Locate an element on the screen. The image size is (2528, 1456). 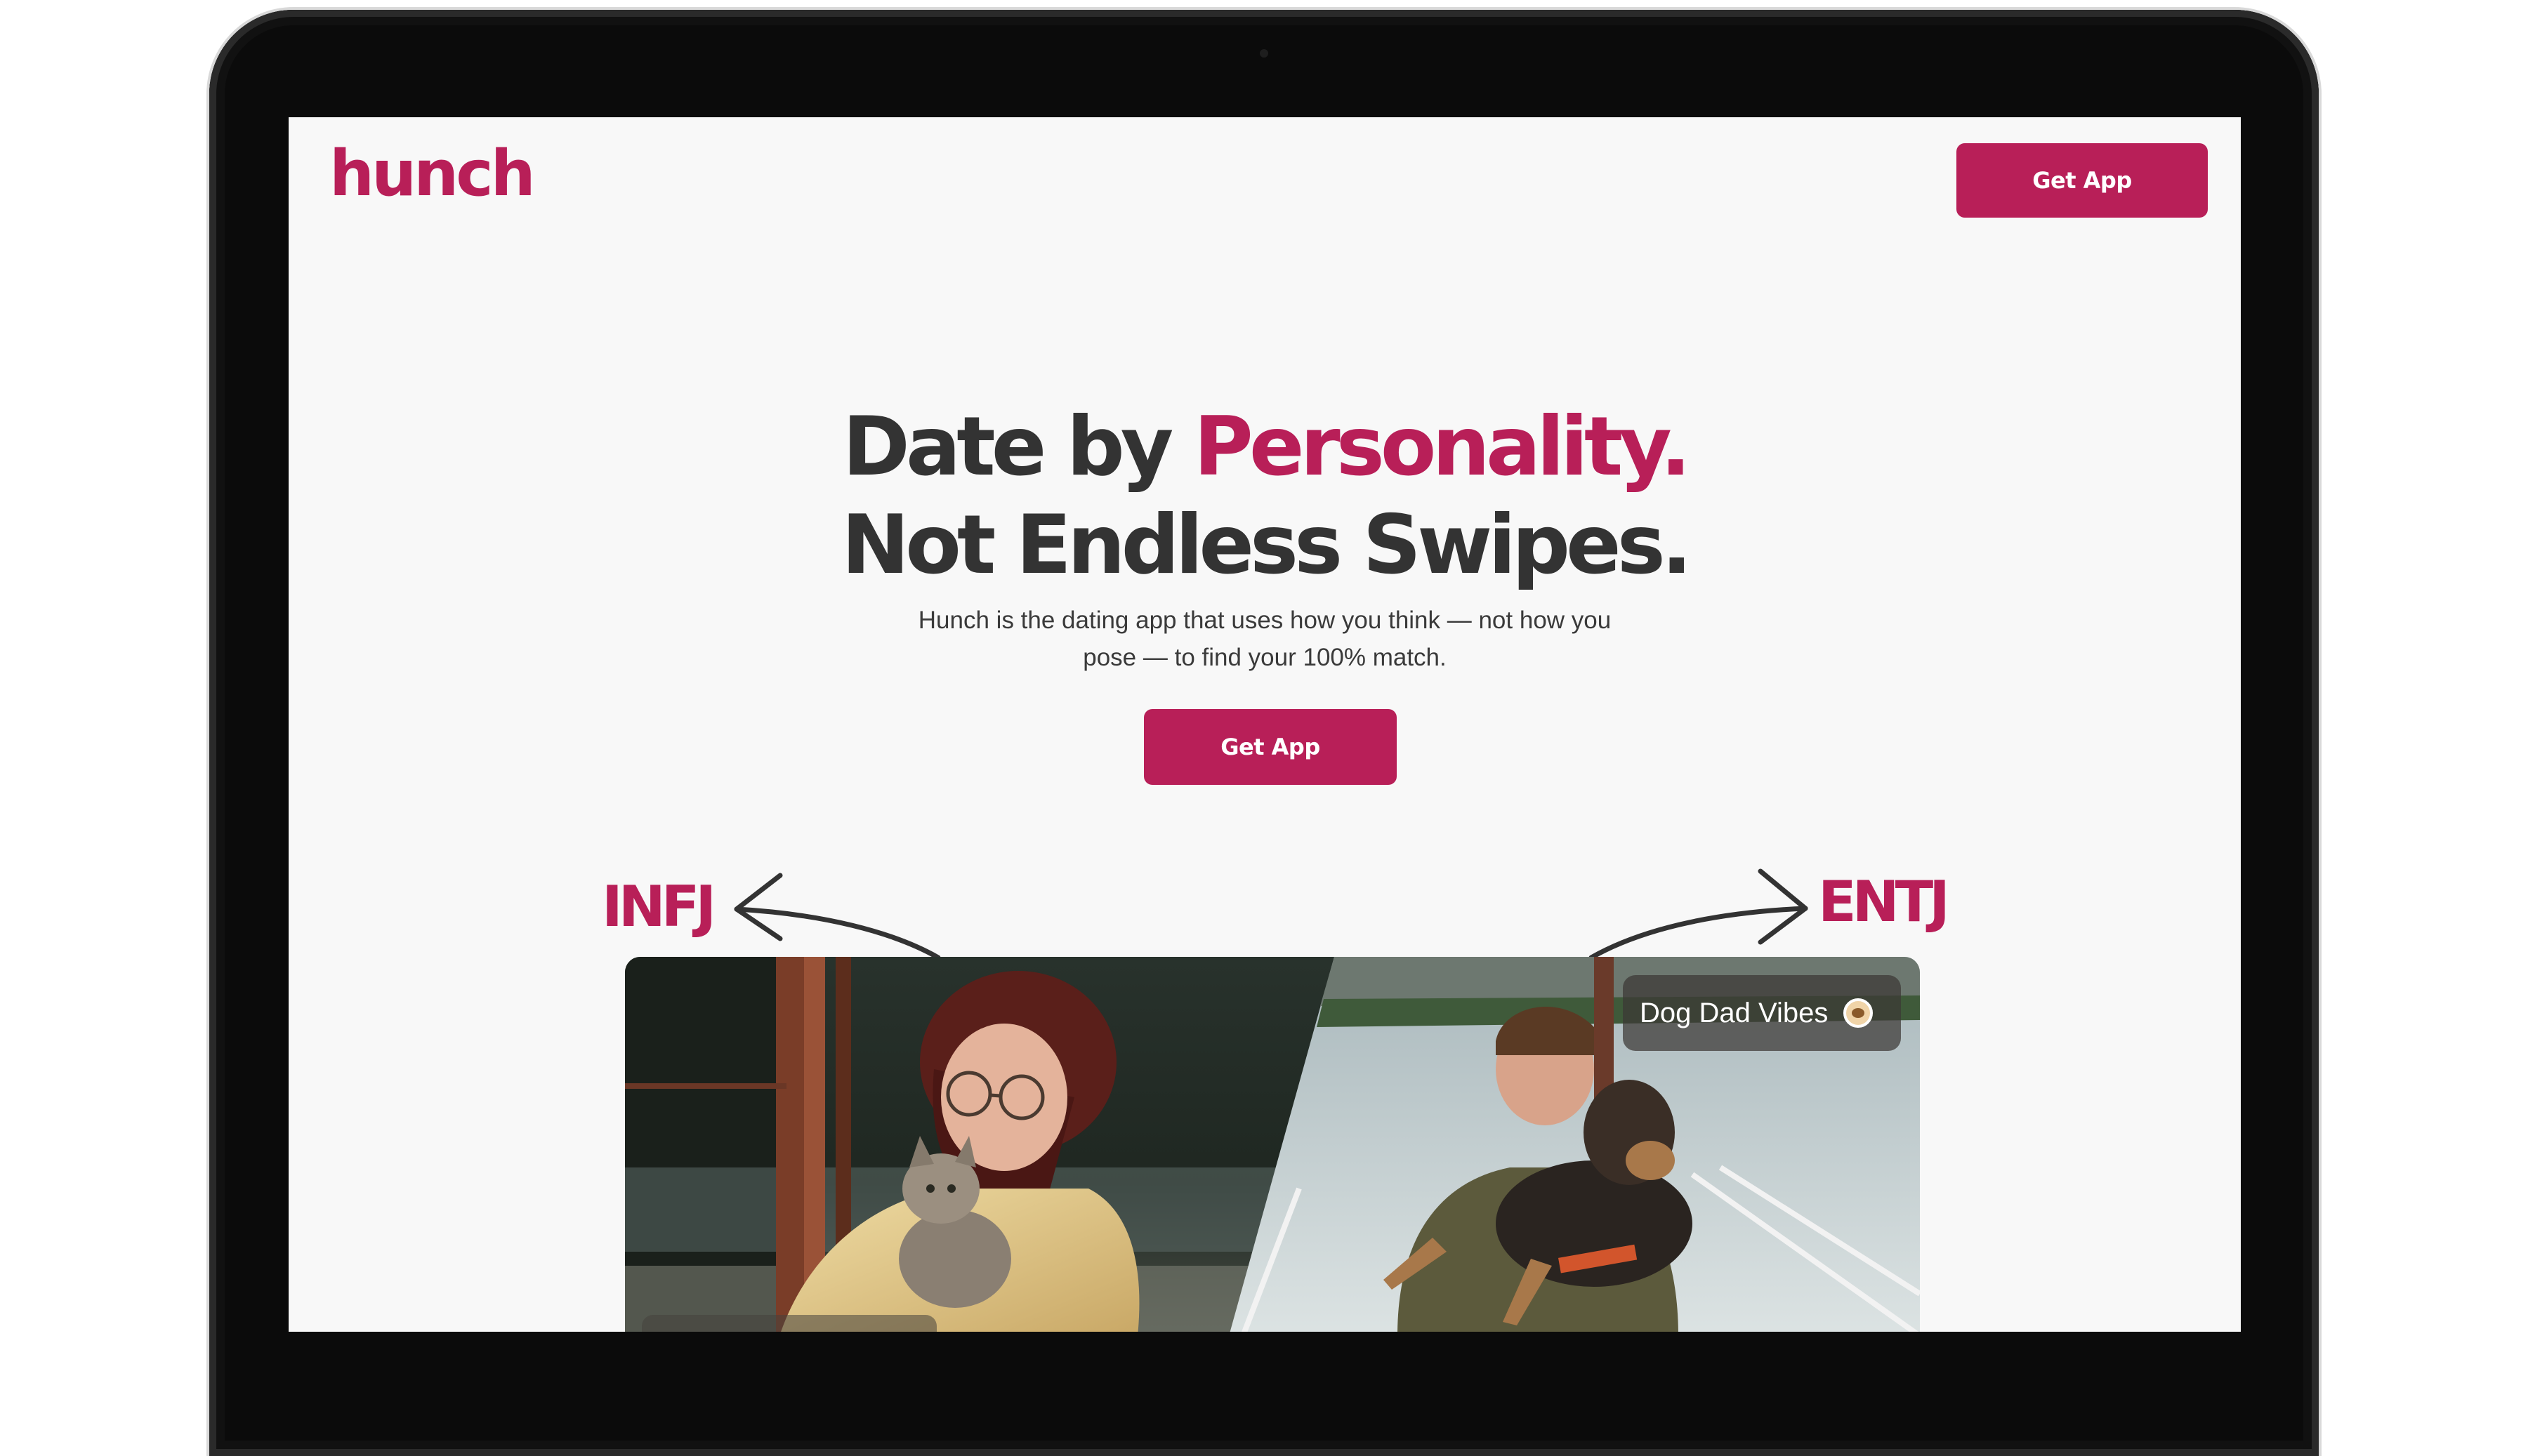
left-arrow-head is located at coordinates (758, 907).